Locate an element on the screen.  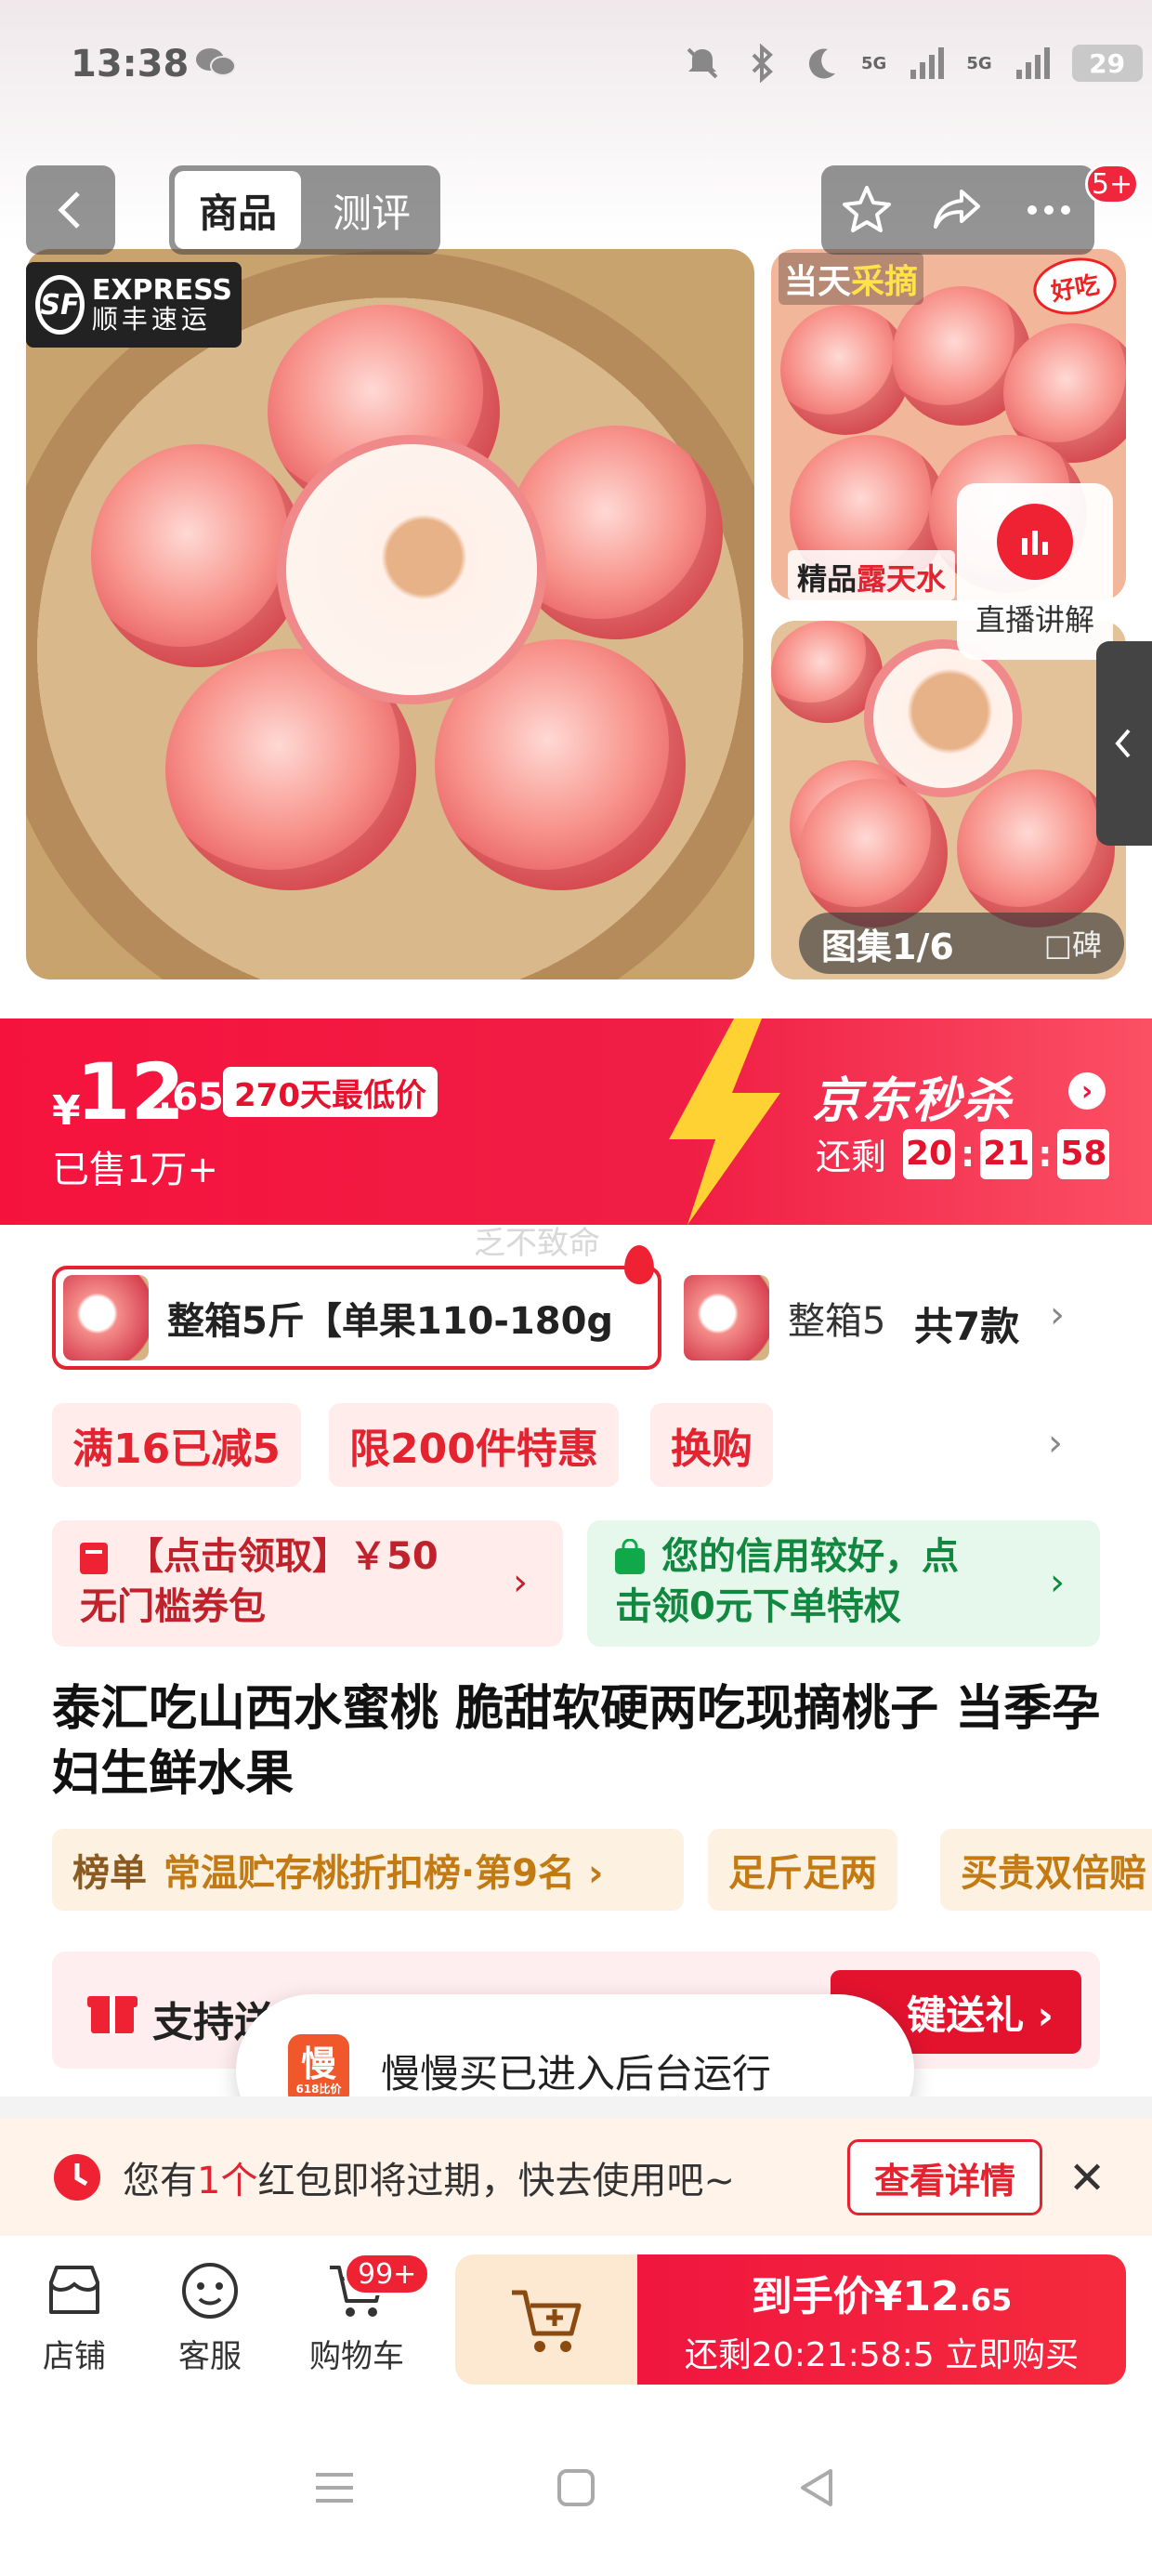
sf-express-logo: SF EXPRESS 顺丰速运 is located at coordinates (134, 305).